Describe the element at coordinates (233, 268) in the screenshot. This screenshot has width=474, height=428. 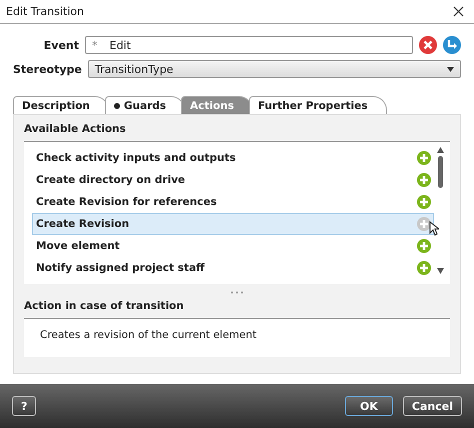
I see `action-item: Notify assigned project staff` at that location.